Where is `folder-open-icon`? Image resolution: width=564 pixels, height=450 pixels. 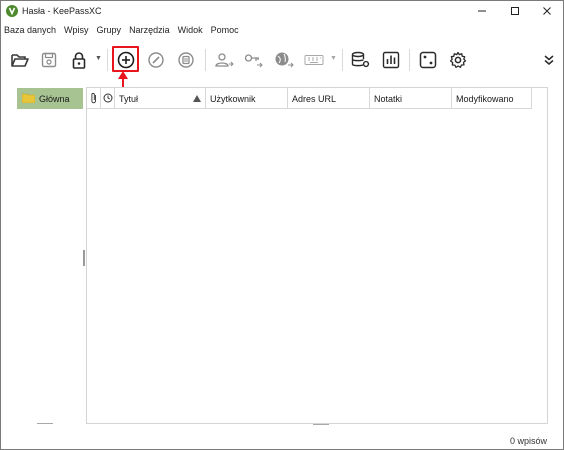
folder-open-icon is located at coordinates (20, 60).